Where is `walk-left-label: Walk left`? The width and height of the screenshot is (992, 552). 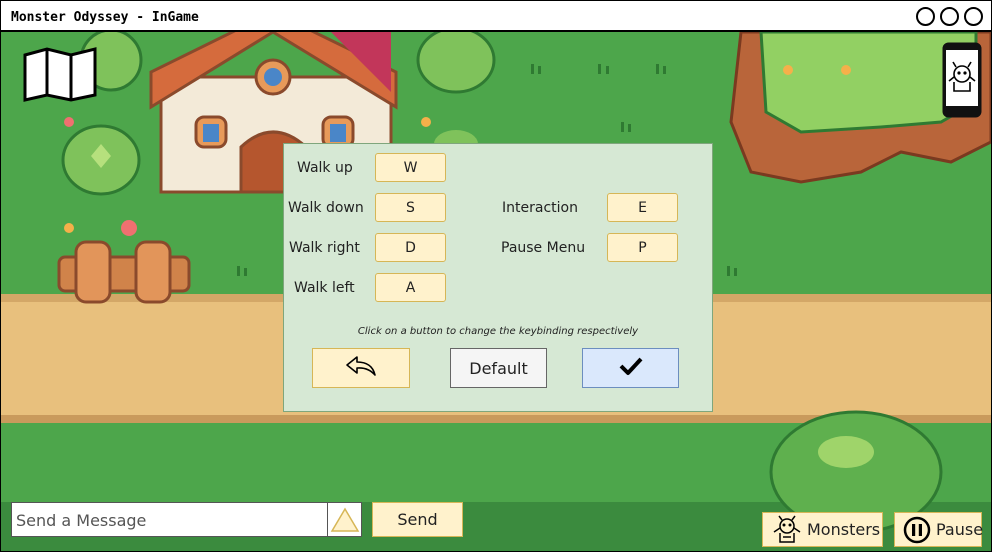 walk-left-label: Walk left is located at coordinates (324, 288).